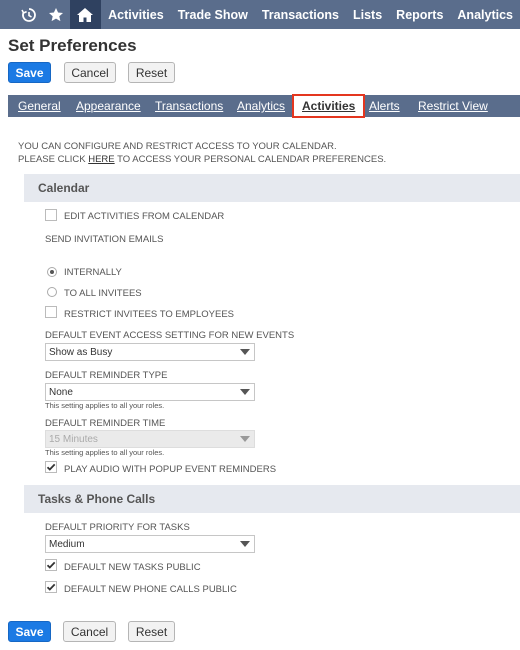 This screenshot has height=650, width=520. Describe the element at coordinates (97, 499) in the screenshot. I see `tasks-section-title: Tasks & Phone Calls` at that location.